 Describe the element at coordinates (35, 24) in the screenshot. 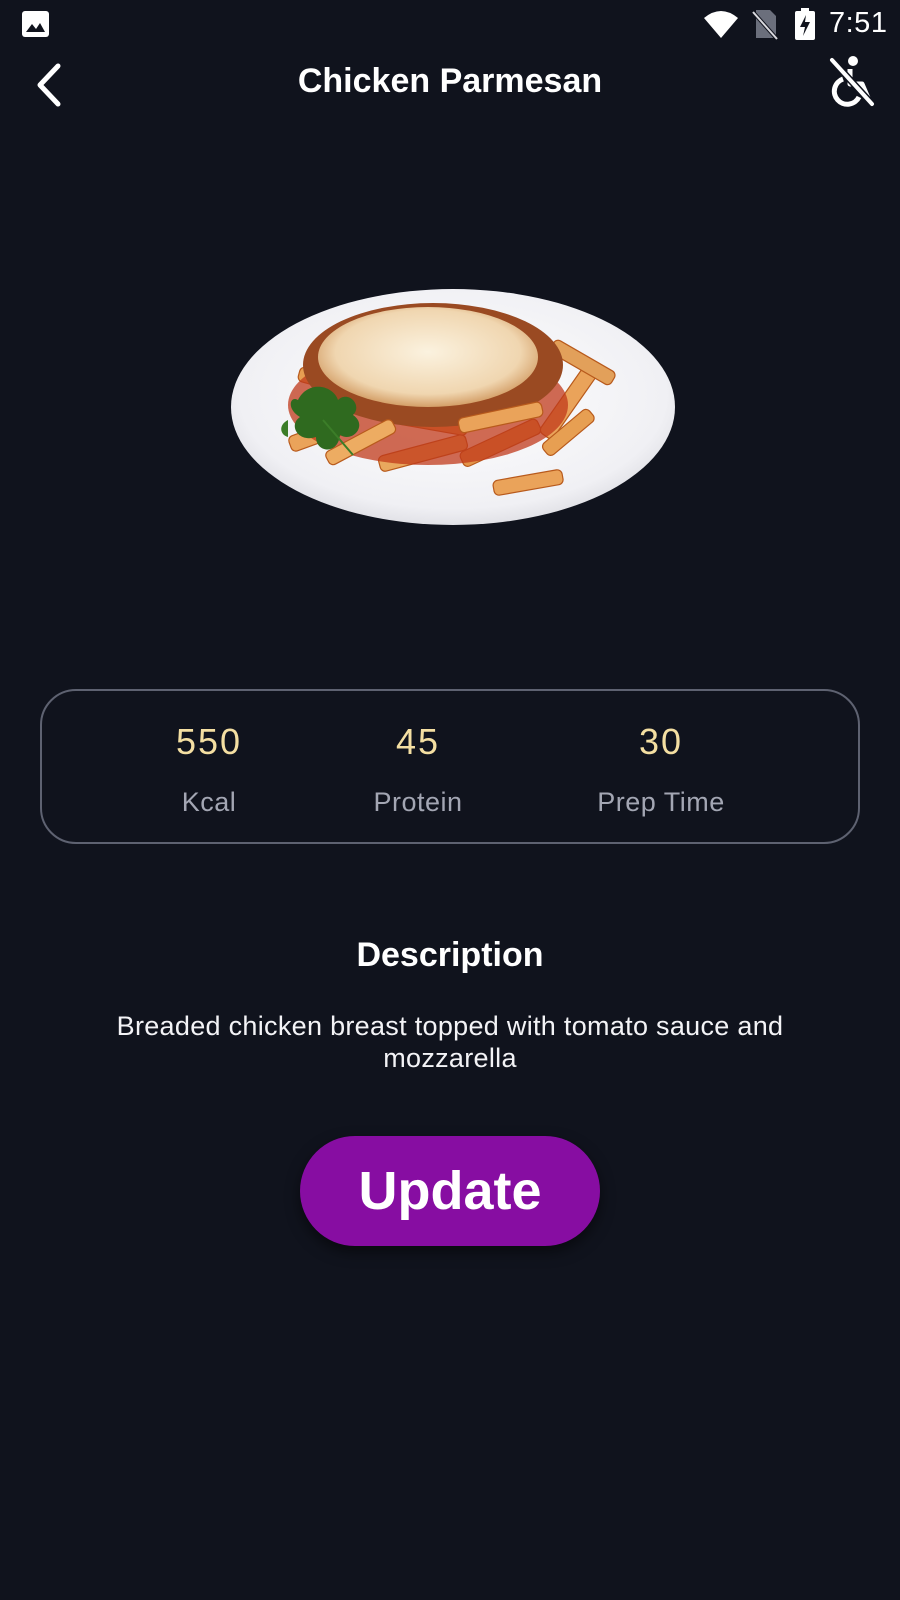

I see `gallery-icon` at that location.